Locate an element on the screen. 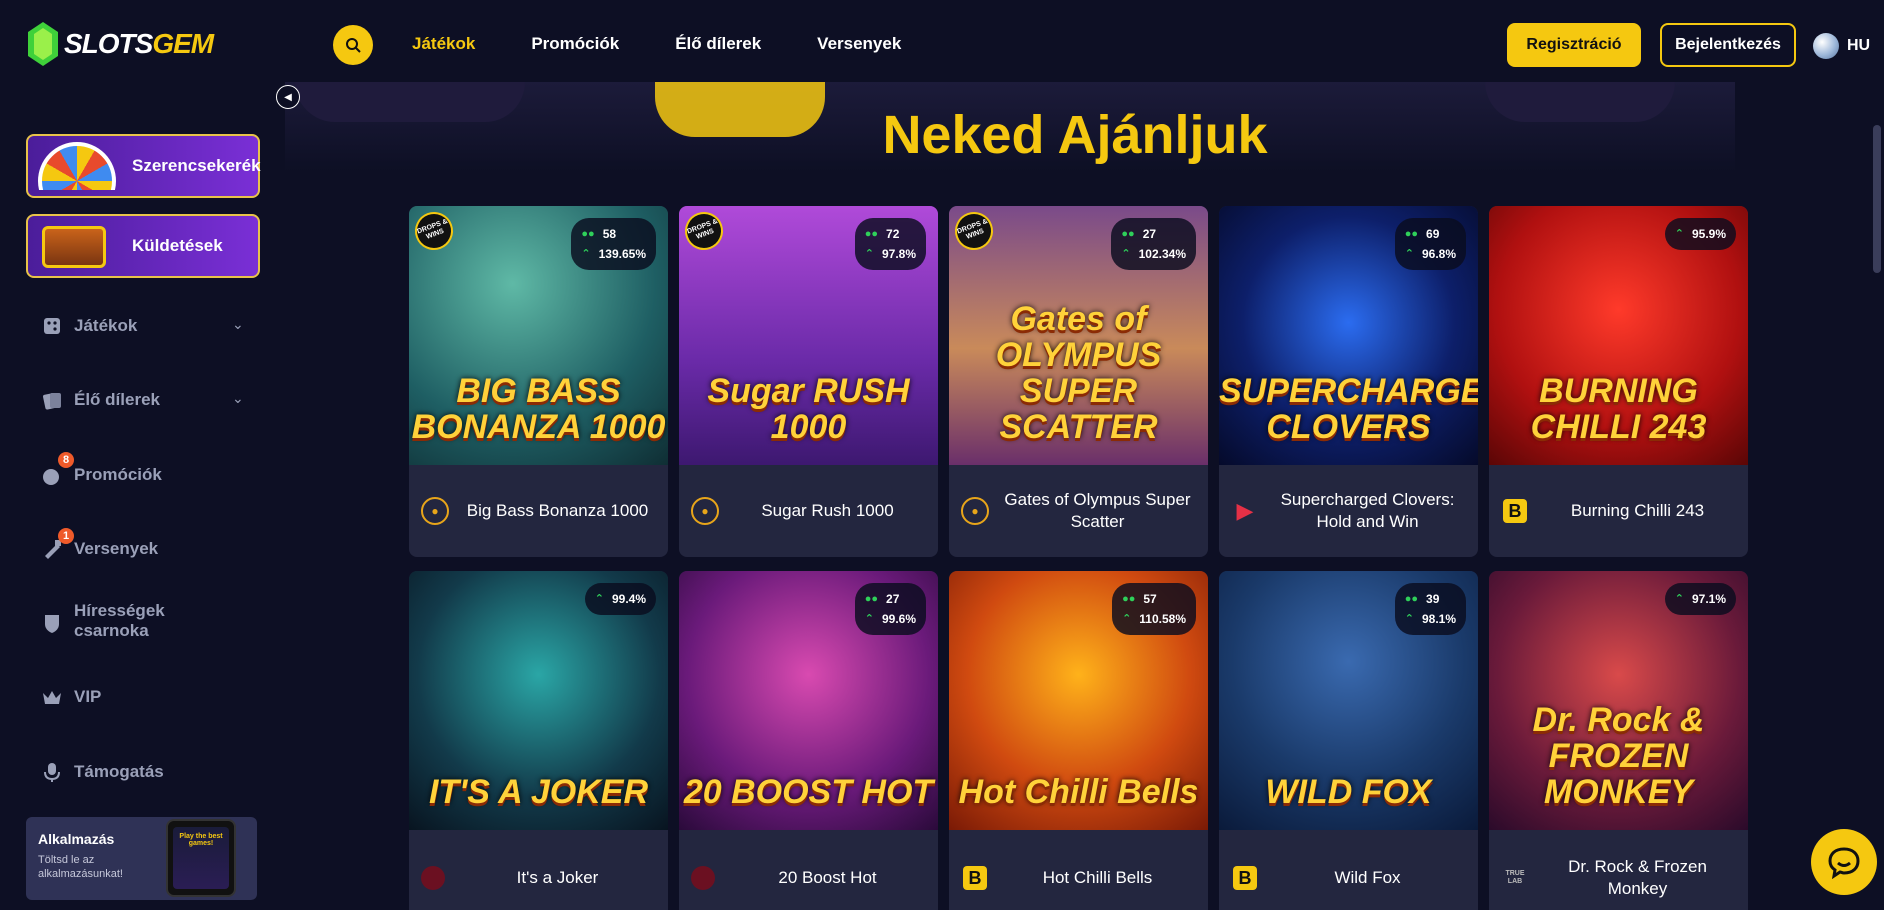  sidebar-item-tournaments: Versenyek is located at coordinates (99, 549).